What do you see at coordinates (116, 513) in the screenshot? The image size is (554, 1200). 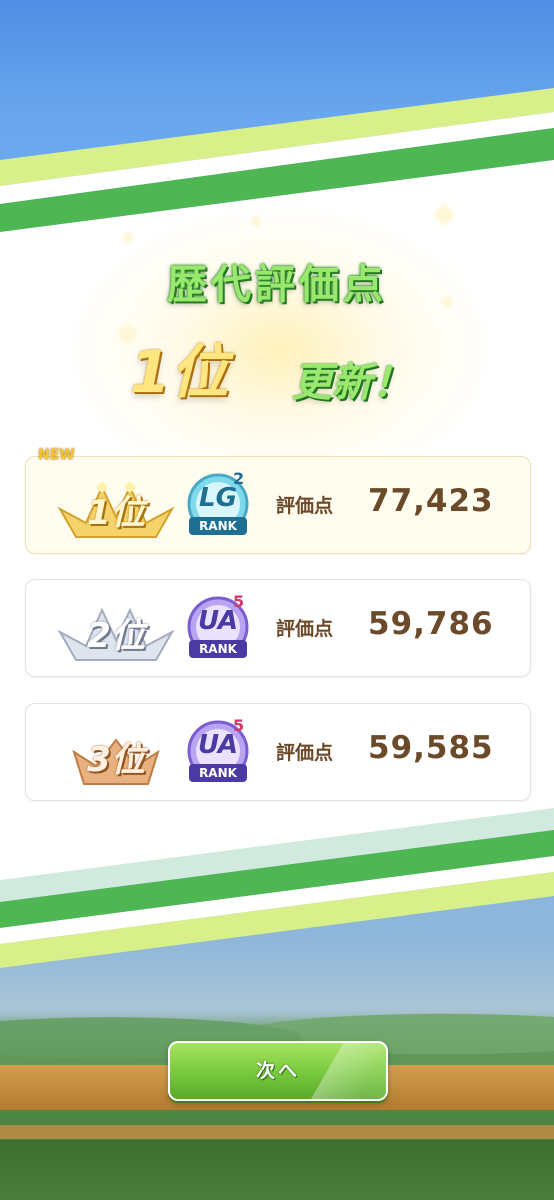 I see `place-label: 1位` at bounding box center [116, 513].